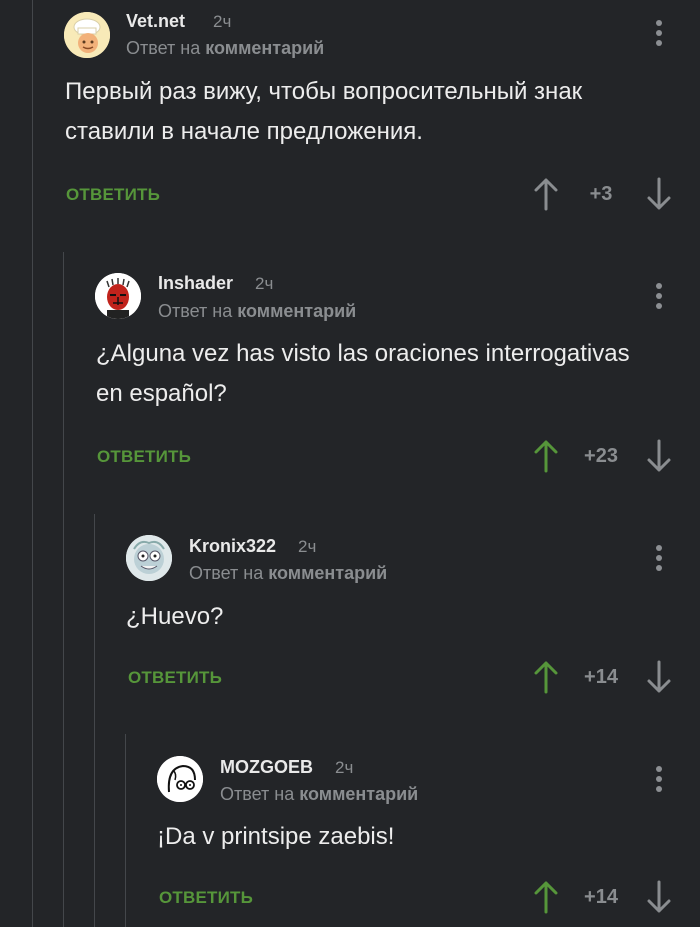 This screenshot has width=700, height=927. Describe the element at coordinates (232, 546) in the screenshot. I see `comment-author: Kronix322` at that location.